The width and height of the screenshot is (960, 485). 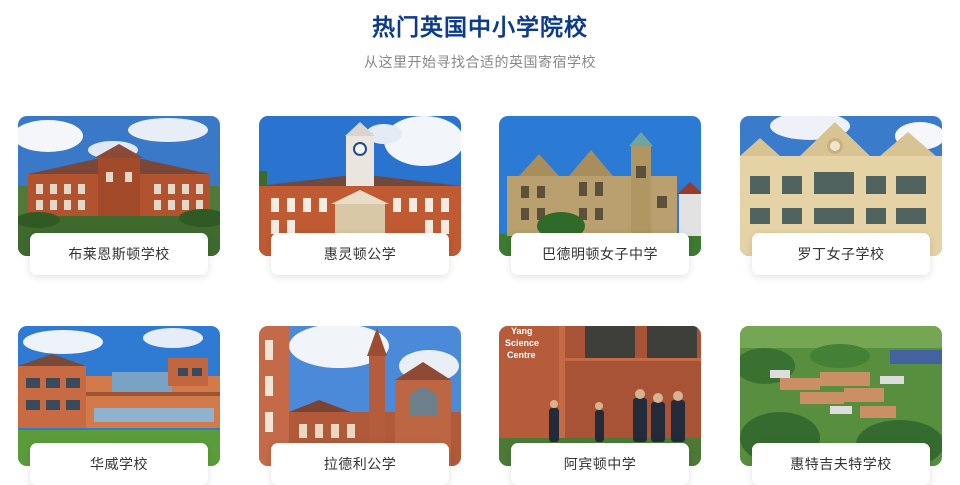 What do you see at coordinates (600, 464) in the screenshot?
I see `school-name: 阿宾顿中学` at bounding box center [600, 464].